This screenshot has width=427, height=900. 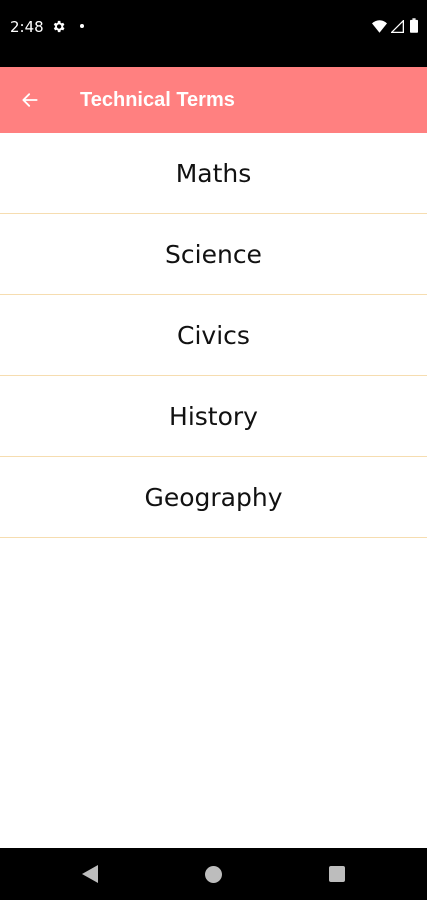 I want to click on subject-item-science: Science, so click(x=213, y=254).